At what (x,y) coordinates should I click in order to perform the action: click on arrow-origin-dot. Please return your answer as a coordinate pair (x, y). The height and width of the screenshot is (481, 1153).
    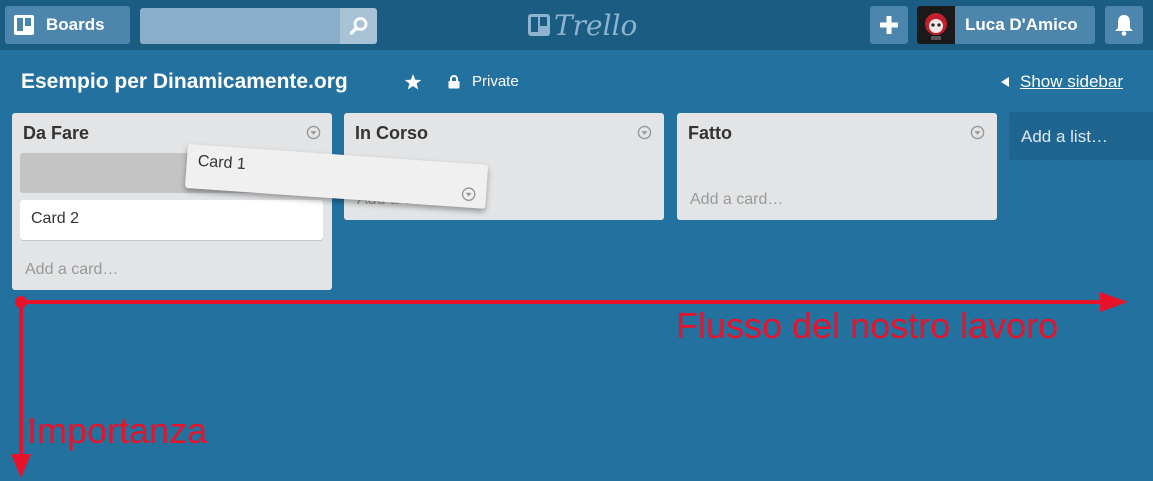
    Looking at the image, I should click on (21, 302).